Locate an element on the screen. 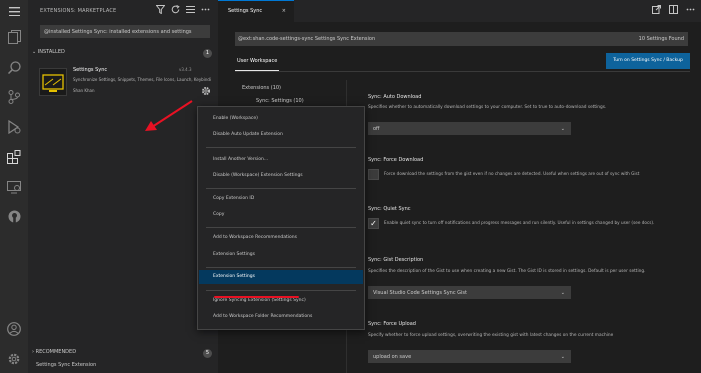 The height and width of the screenshot is (373, 701). recommended-section-header: › RECOMMENDED 5 is located at coordinates (123, 354).